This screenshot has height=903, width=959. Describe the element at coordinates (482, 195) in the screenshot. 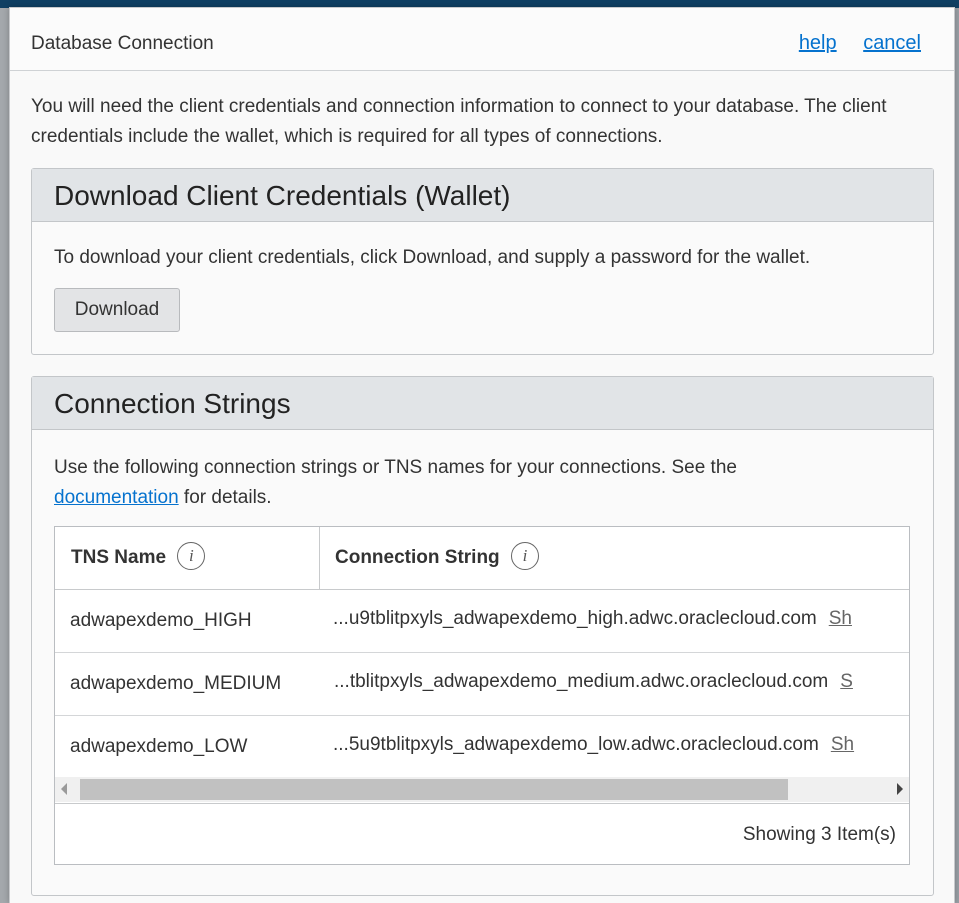

I see `download-credentials-heading: Download Client Credentials (Wallet)` at that location.